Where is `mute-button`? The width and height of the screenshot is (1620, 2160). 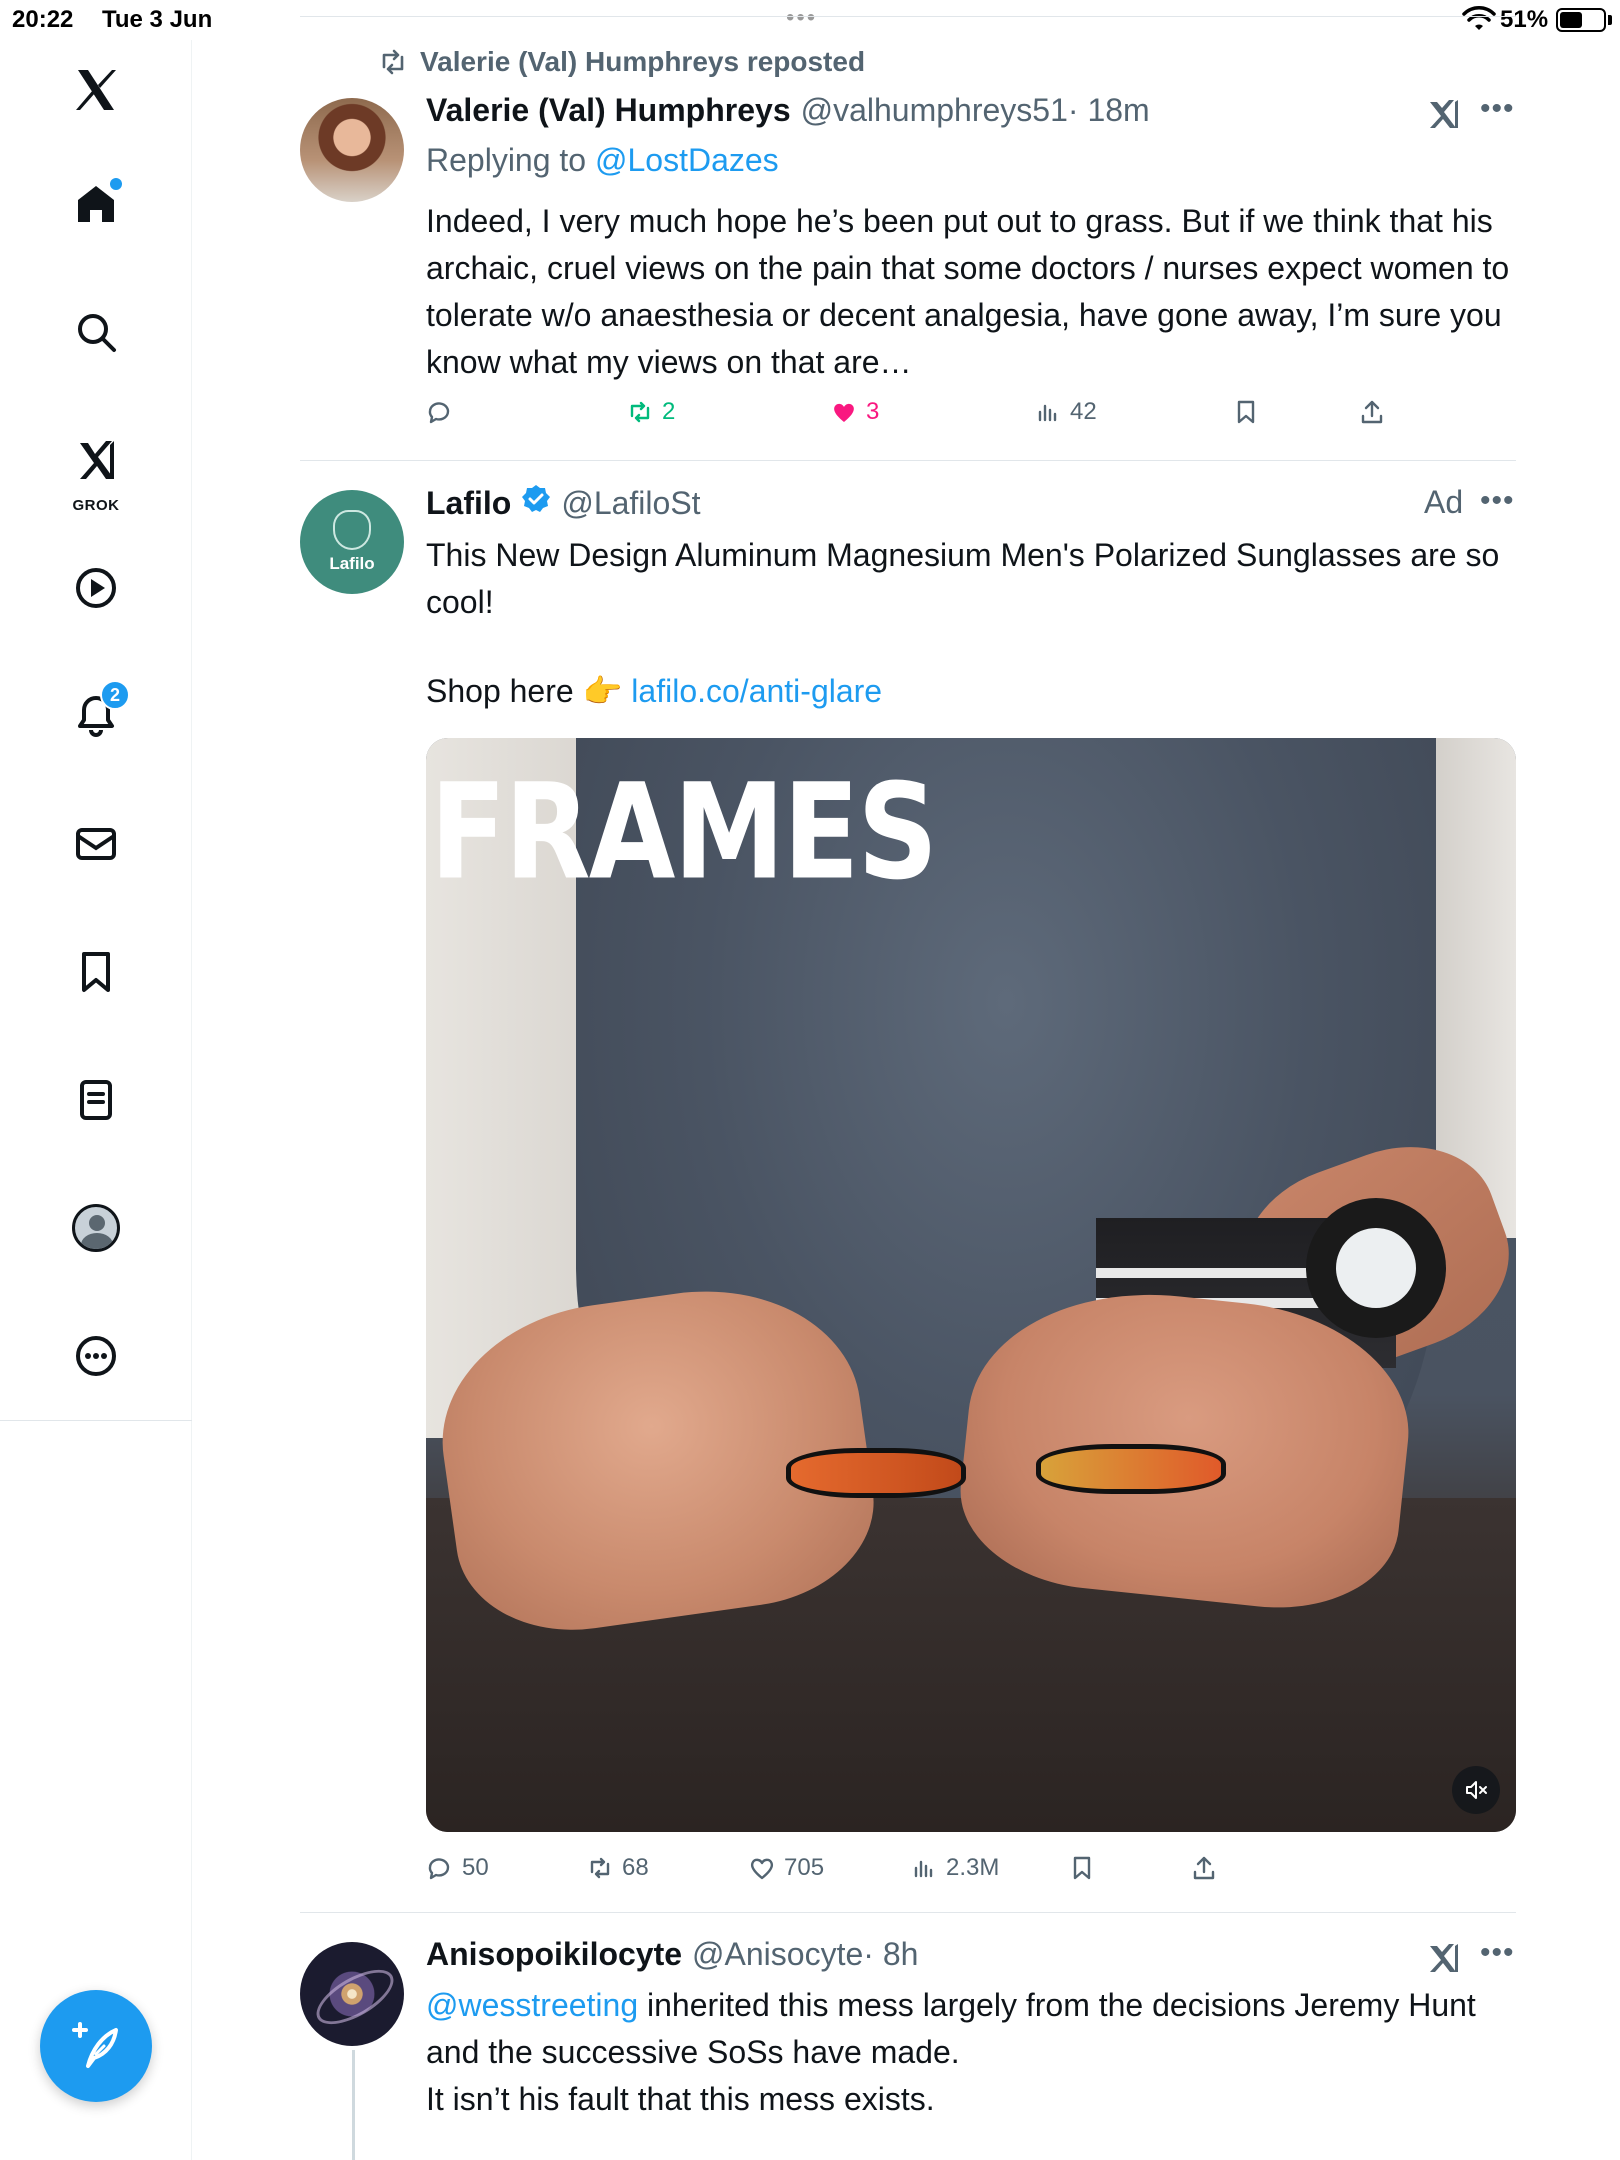
mute-button is located at coordinates (1476, 1790).